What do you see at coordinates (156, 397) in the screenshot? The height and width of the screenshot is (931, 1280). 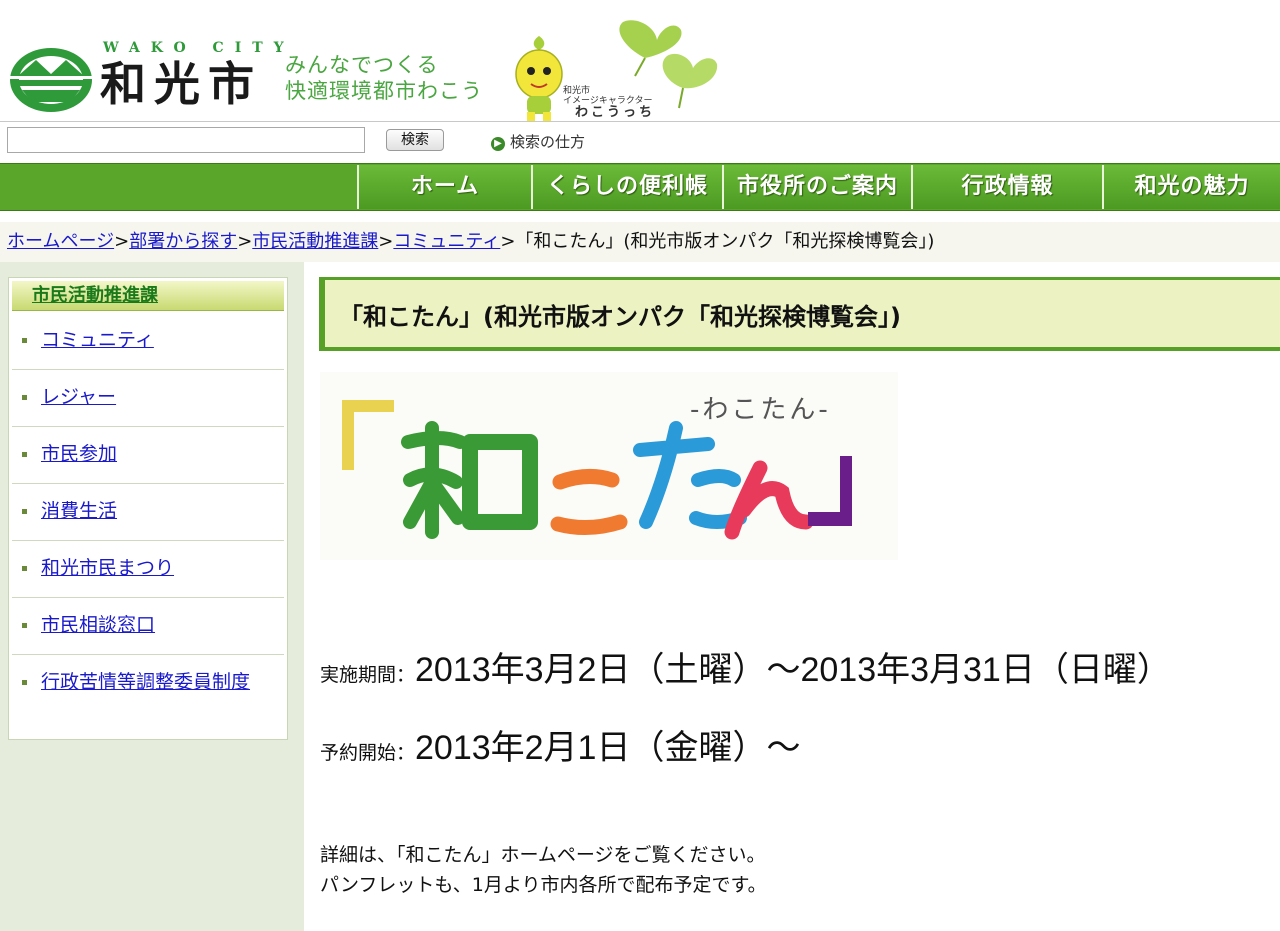 I see `sidebar-link-leisure: レジャー` at bounding box center [156, 397].